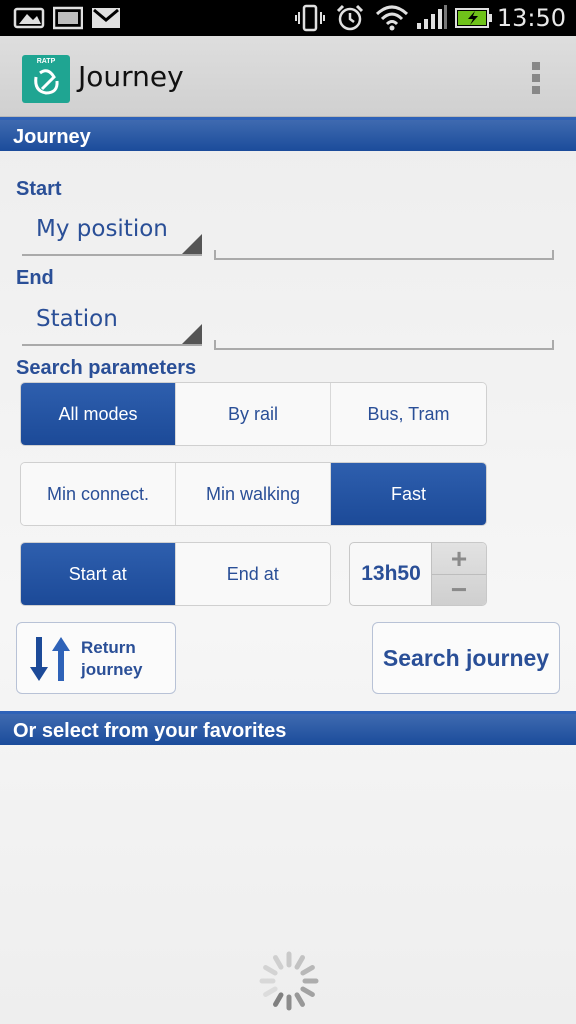 The width and height of the screenshot is (576, 1024). I want to click on picture-icon, so click(29, 18).